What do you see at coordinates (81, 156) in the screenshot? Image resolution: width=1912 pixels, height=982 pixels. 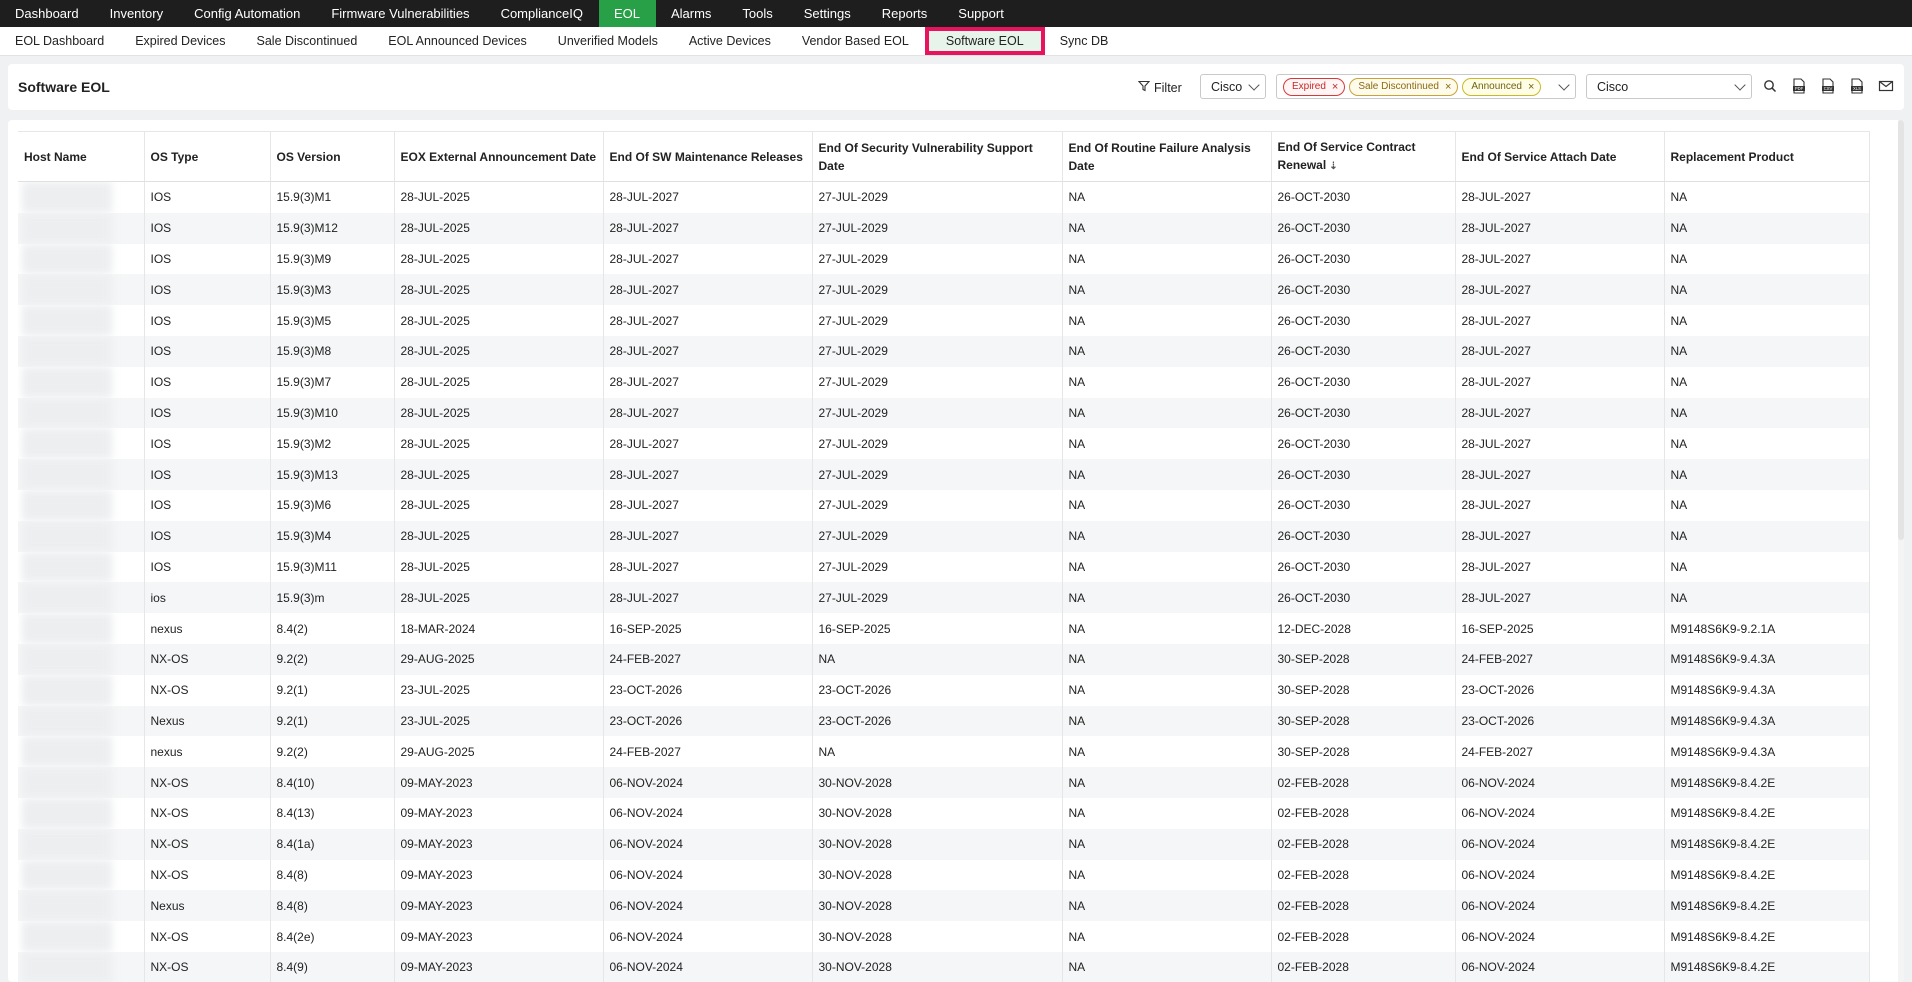 I see `column-header-host-name: Host Name` at bounding box center [81, 156].